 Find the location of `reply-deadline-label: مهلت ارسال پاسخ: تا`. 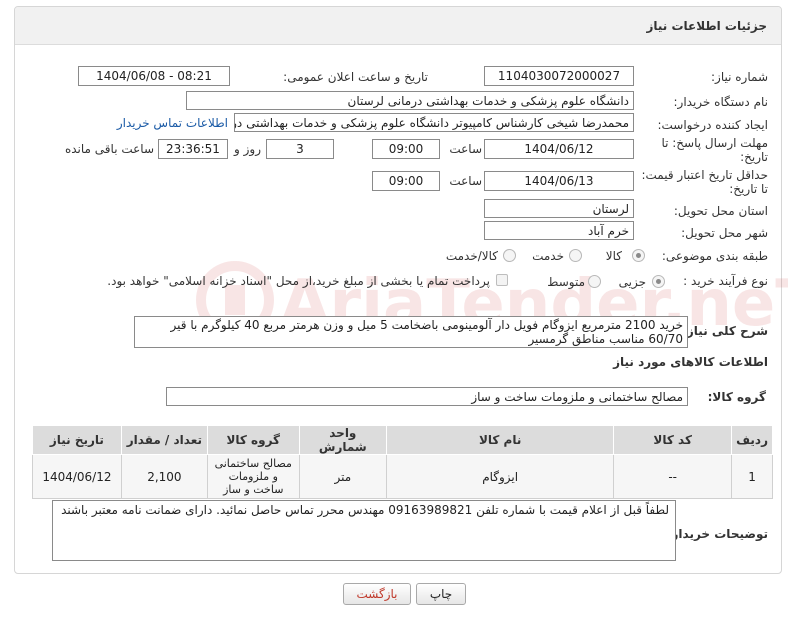

reply-deadline-label: مهلت ارسال پاسخ: تا is located at coordinates (714, 143).